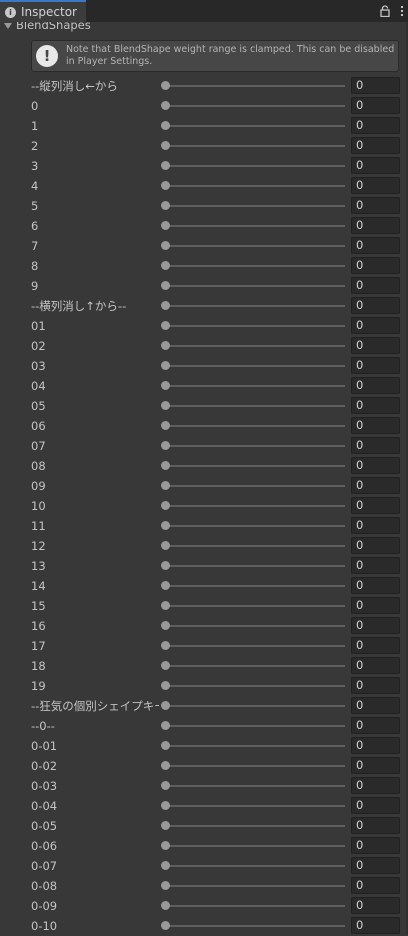 The image size is (408, 936). I want to click on tab-inspector: i Inspector, so click(43, 11).